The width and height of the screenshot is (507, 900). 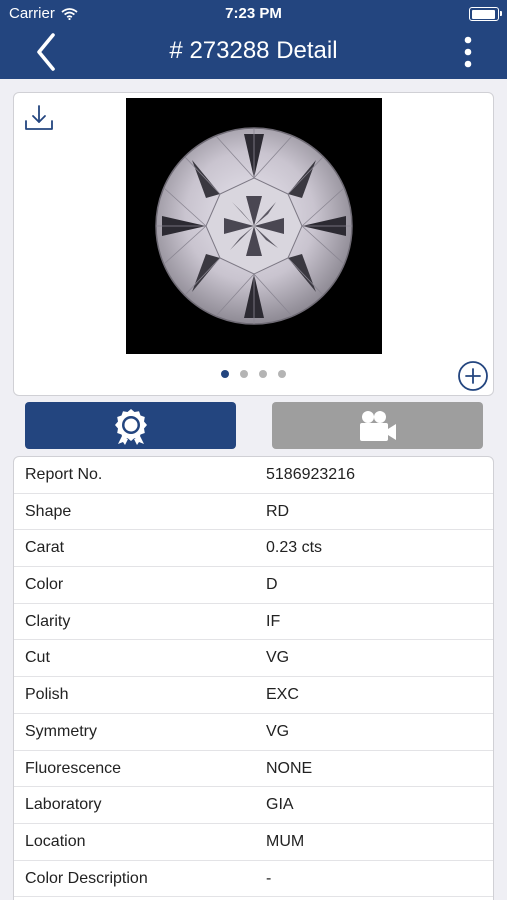 I want to click on diamond-photo, so click(x=254, y=226).